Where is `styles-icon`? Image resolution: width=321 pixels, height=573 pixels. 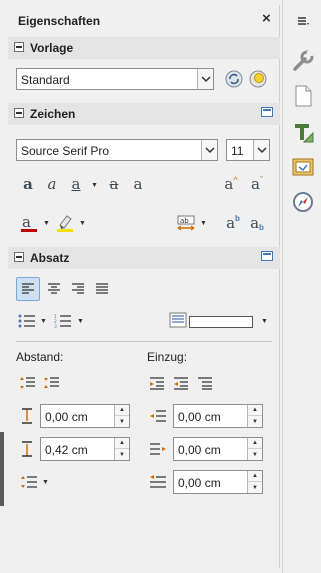 styles-icon is located at coordinates (302, 131).